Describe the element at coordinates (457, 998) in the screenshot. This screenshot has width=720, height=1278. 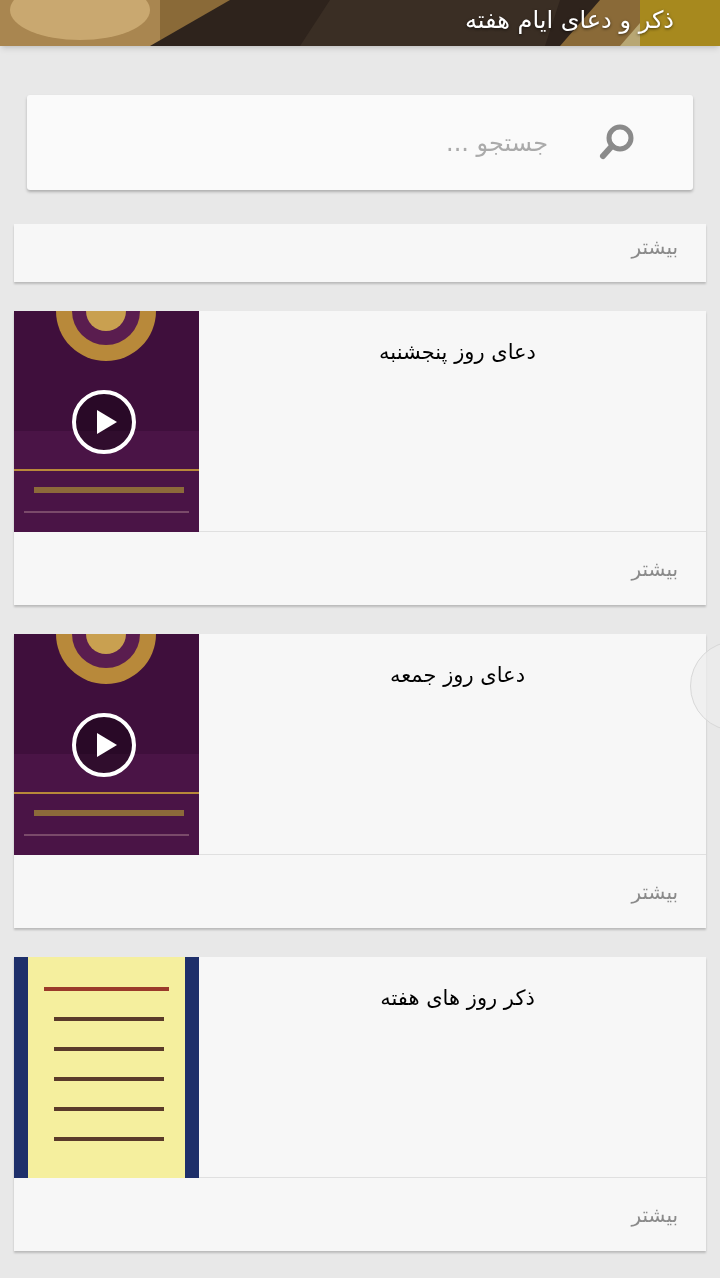
I see `card-title: ذکر روز های هفته` at that location.